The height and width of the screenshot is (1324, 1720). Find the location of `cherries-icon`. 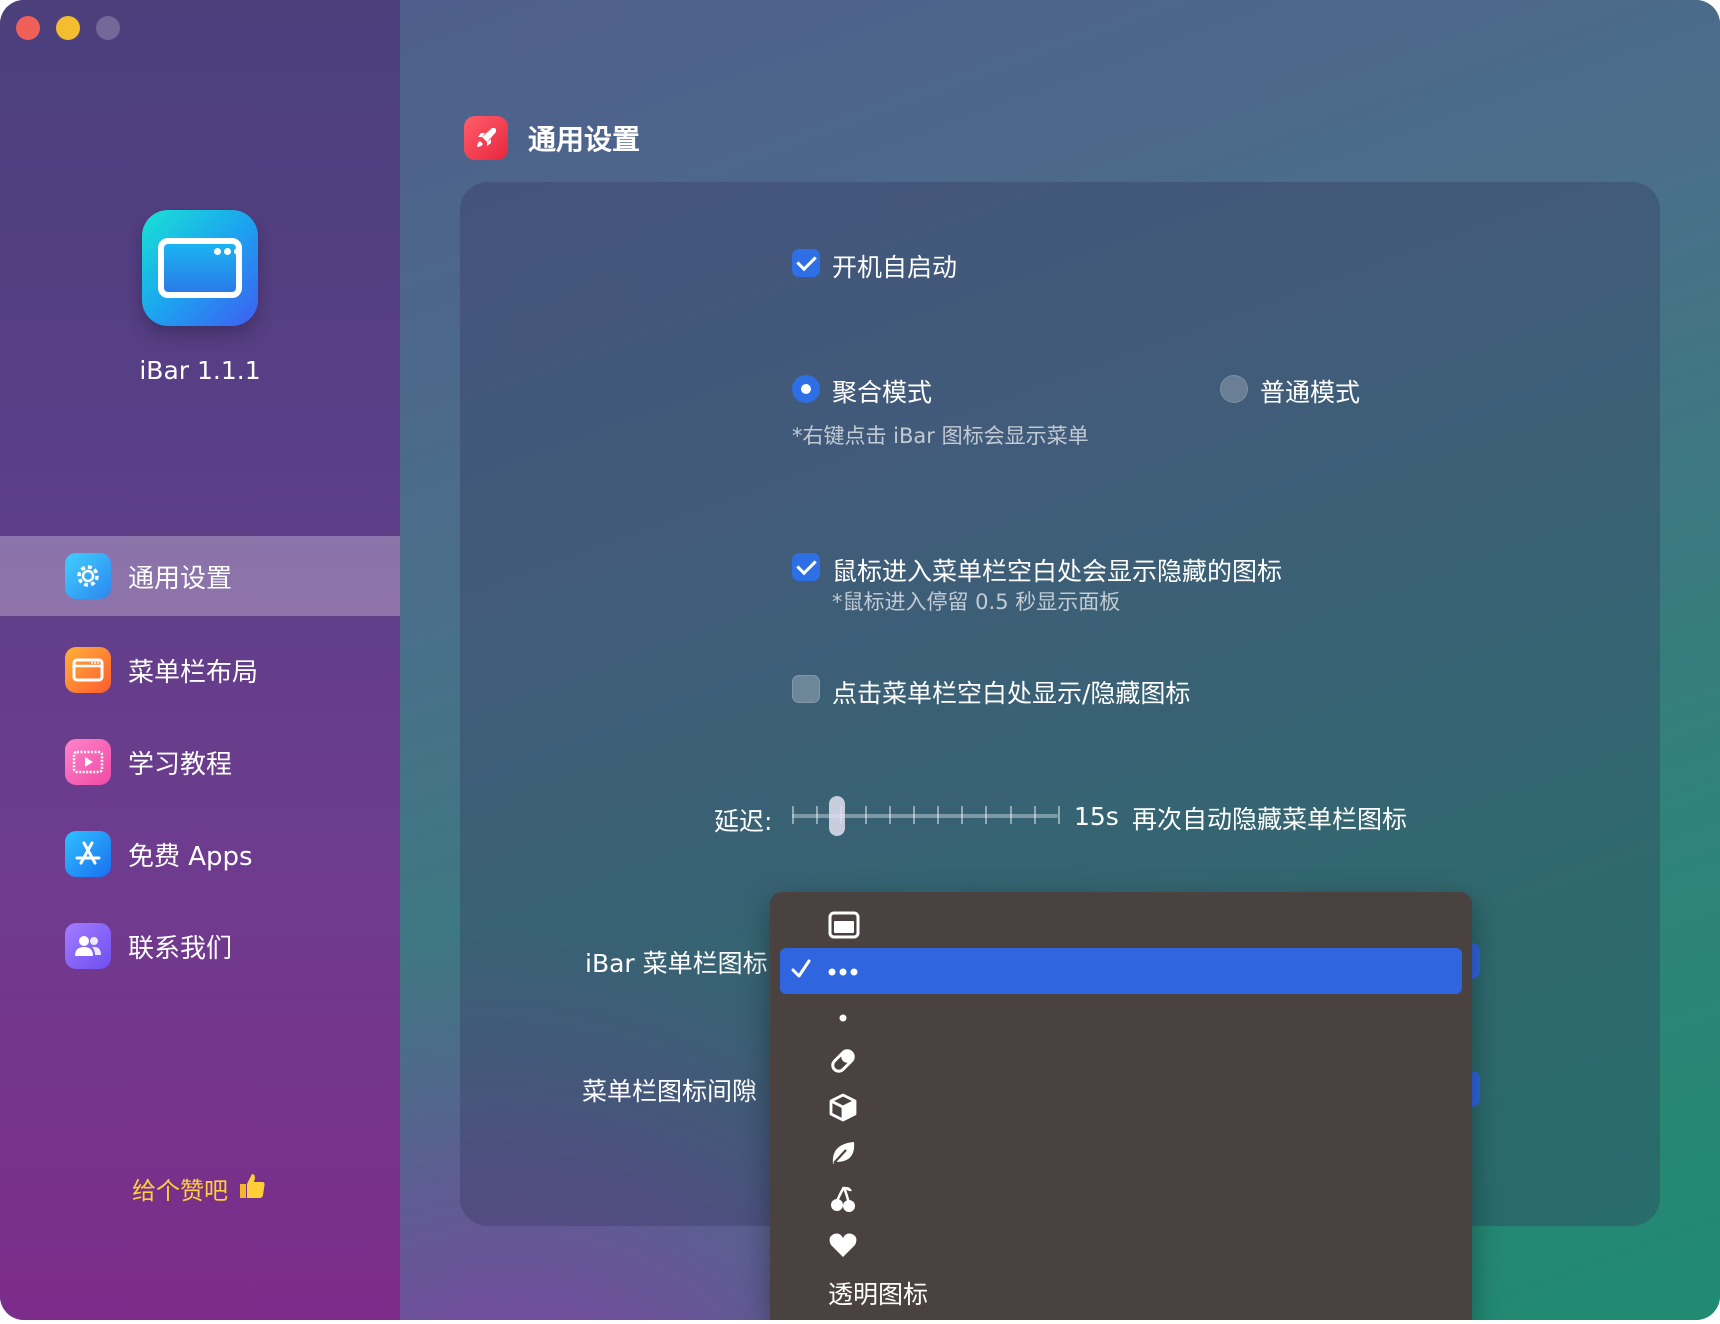

cherries-icon is located at coordinates (843, 1201).